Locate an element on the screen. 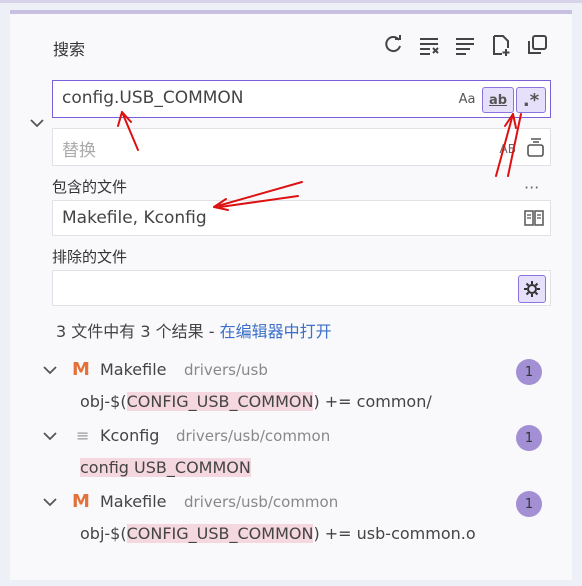 This screenshot has width=582, height=586. toolbar is located at coordinates (465, 45).